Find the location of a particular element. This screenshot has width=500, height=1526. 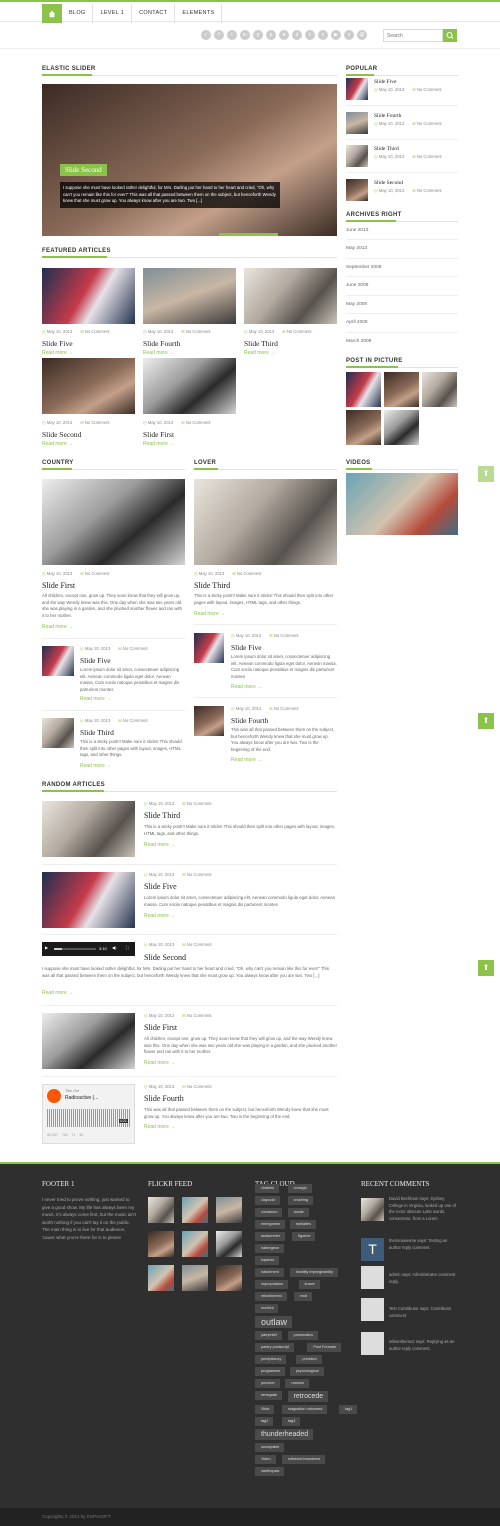

slider-title: Slide Second is located at coordinates (83, 170).